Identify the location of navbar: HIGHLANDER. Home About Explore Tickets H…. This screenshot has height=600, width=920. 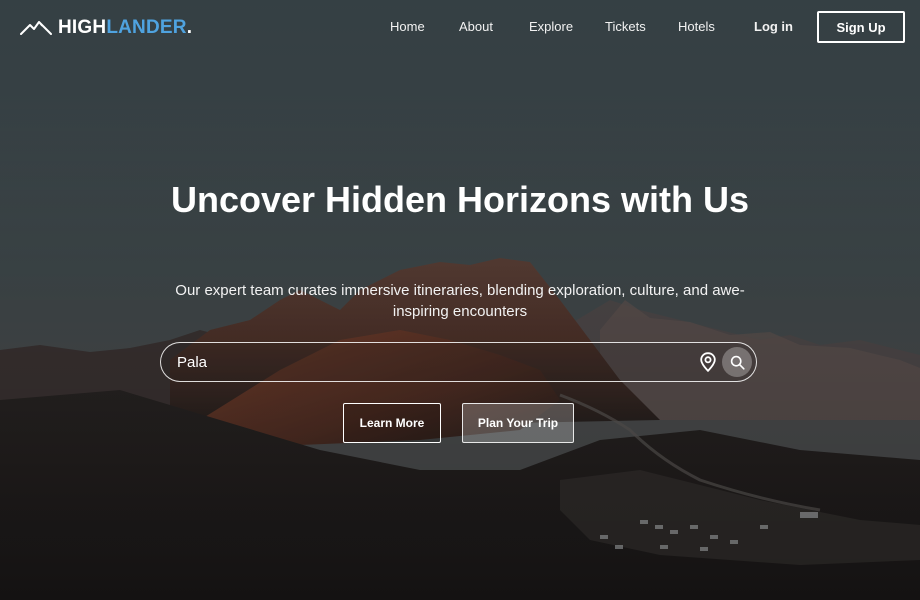
(460, 27).